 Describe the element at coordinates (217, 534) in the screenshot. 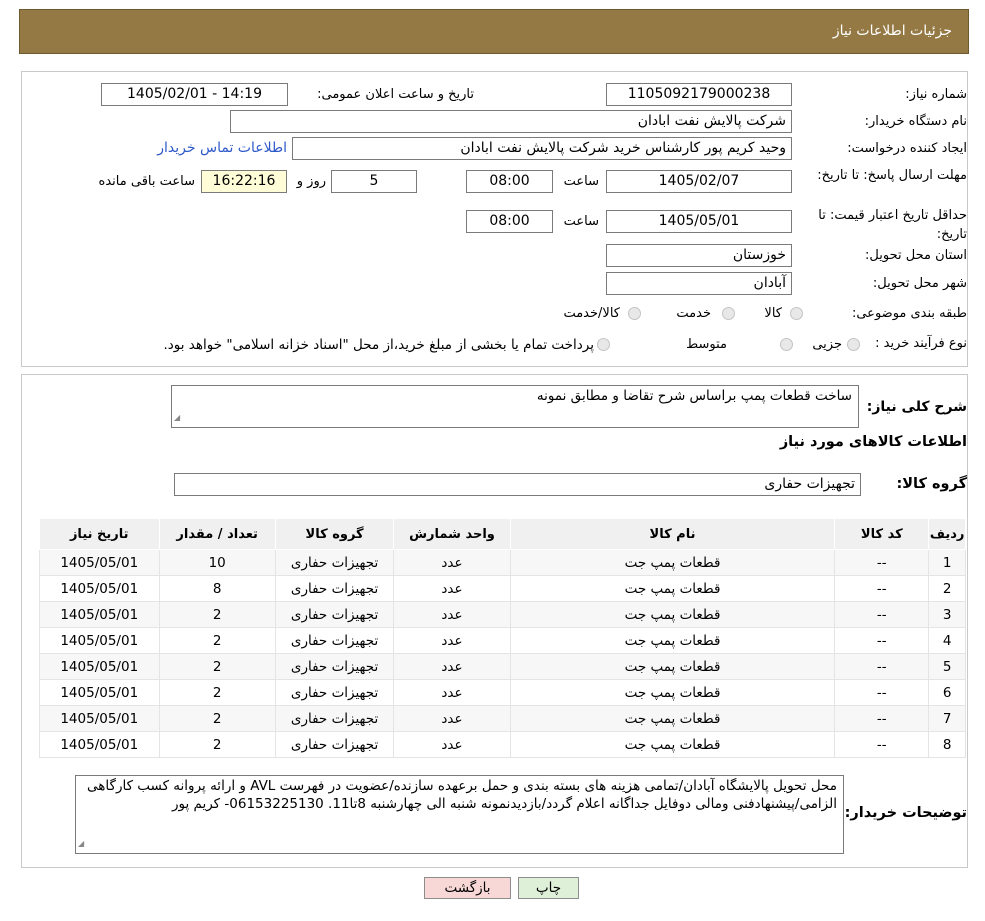

I see `col-qty-header: تعداد / مقدار` at that location.